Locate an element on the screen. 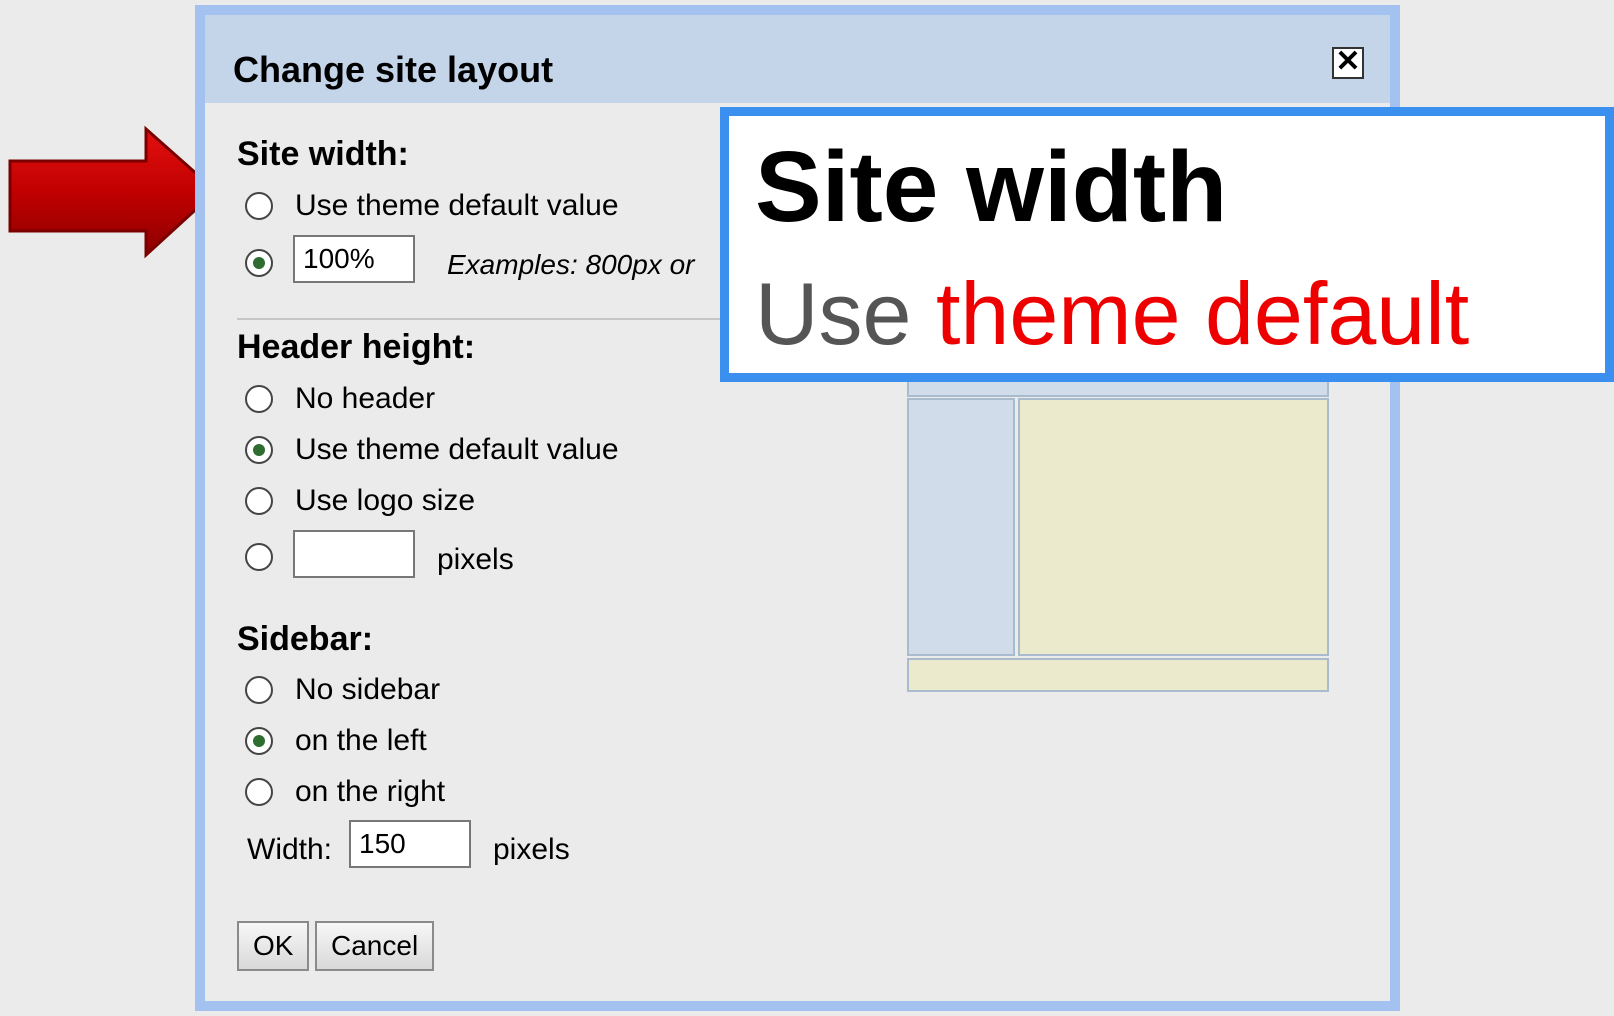 Image resolution: width=1614 pixels, height=1016 pixels. site-width-heading: Site width: is located at coordinates (323, 154).